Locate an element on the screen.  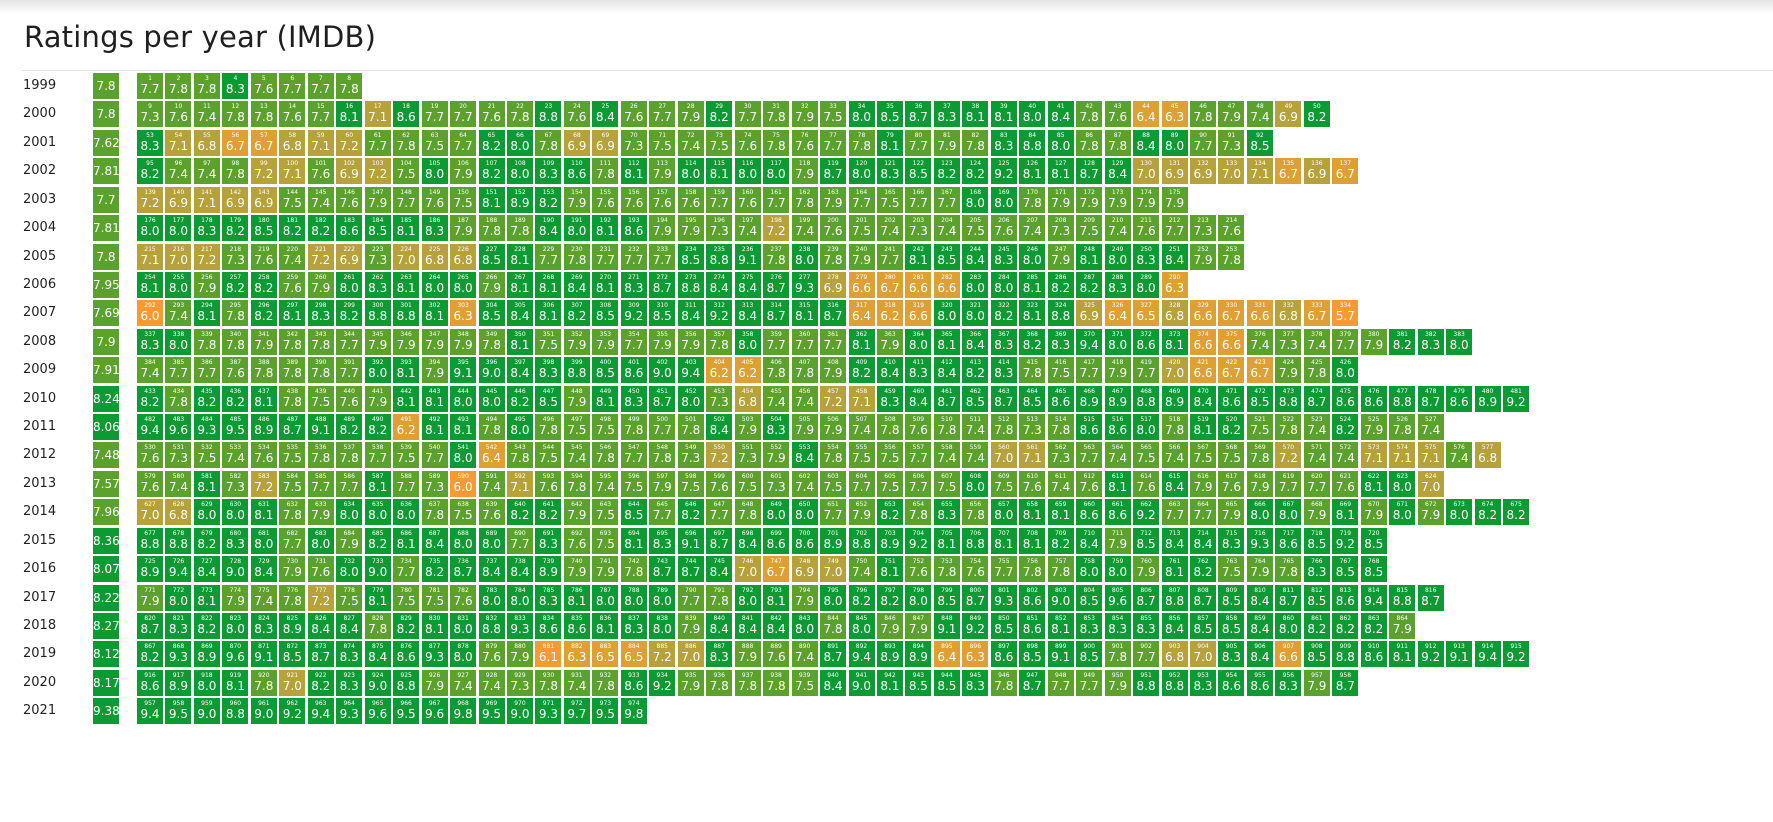
episode-cell: 822 8.2 is located at coordinates (206, 625).